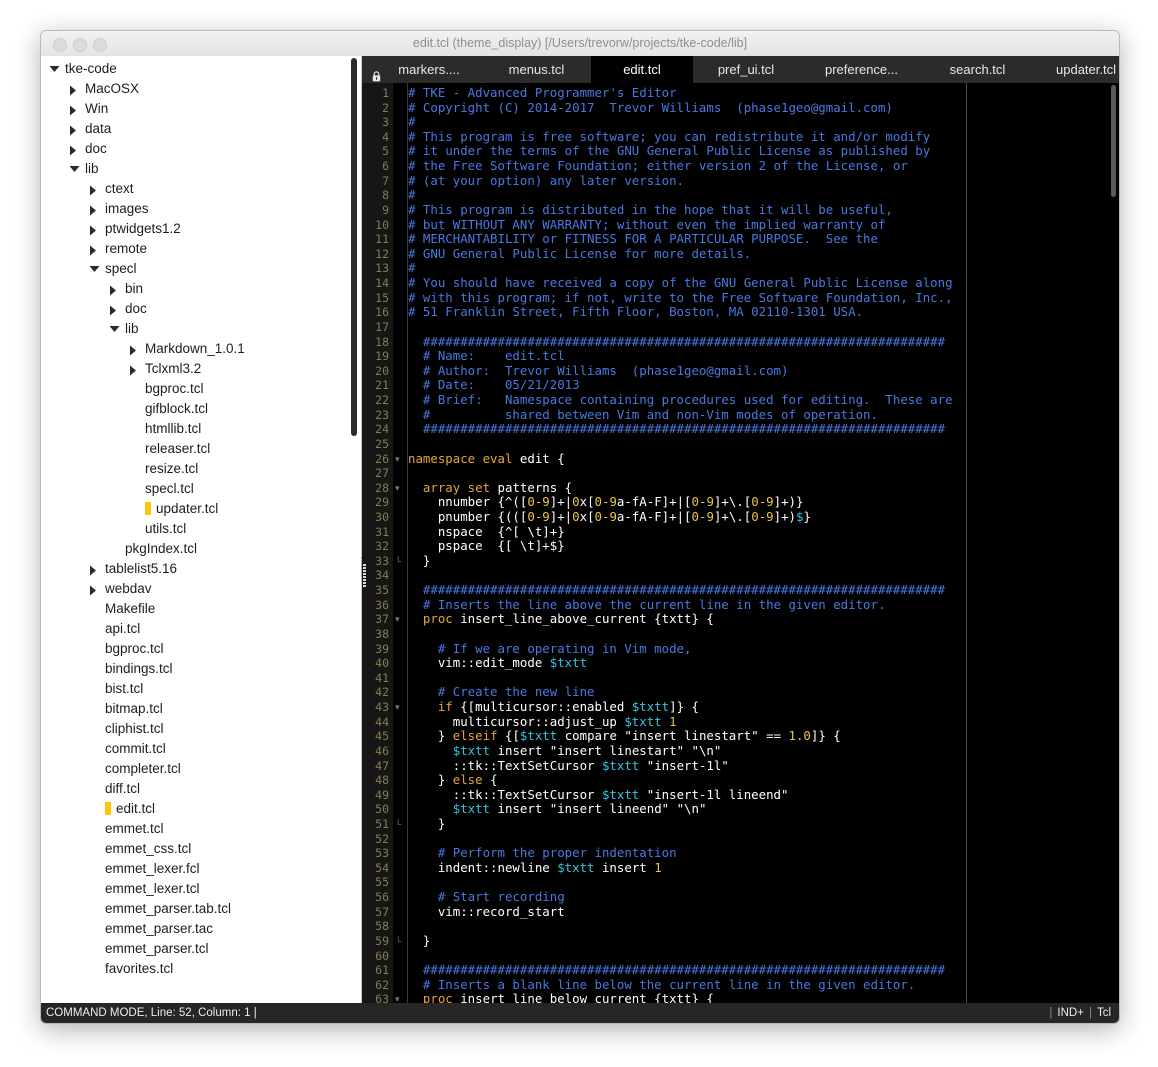 The width and height of the screenshot is (1158, 1067). I want to click on tree-folder-row: webdav, so click(201, 589).